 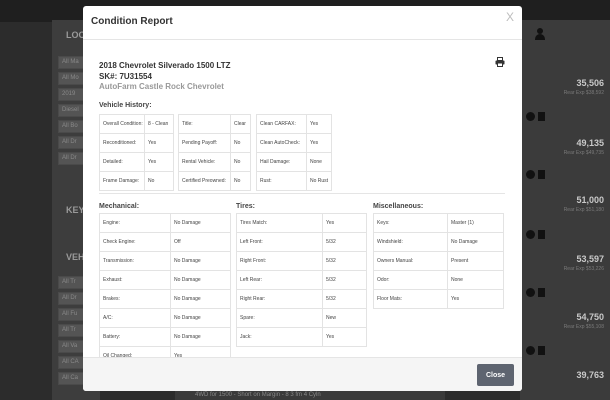 I want to click on table-row: Check Engine: Off, so click(x=165, y=242).